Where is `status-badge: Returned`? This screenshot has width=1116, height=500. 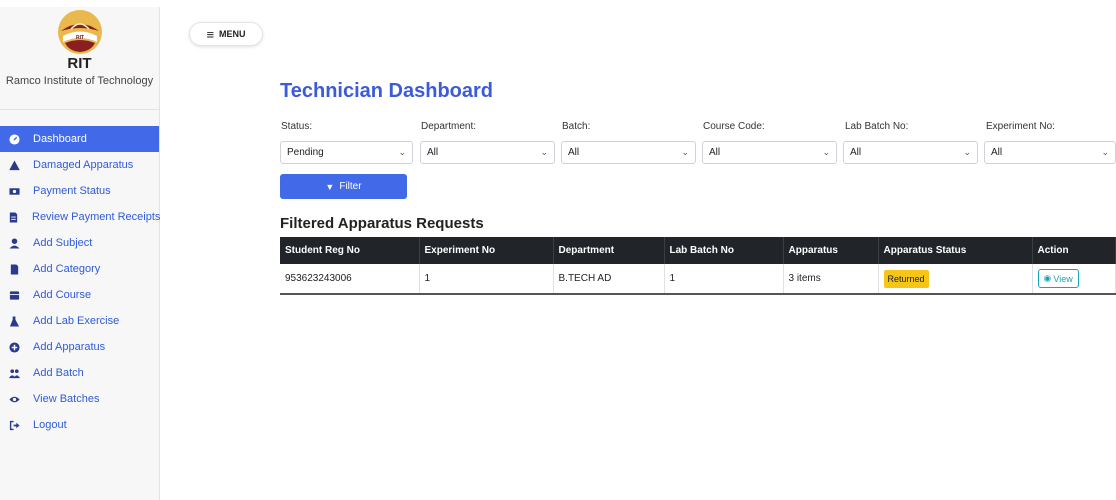 status-badge: Returned is located at coordinates (906, 278).